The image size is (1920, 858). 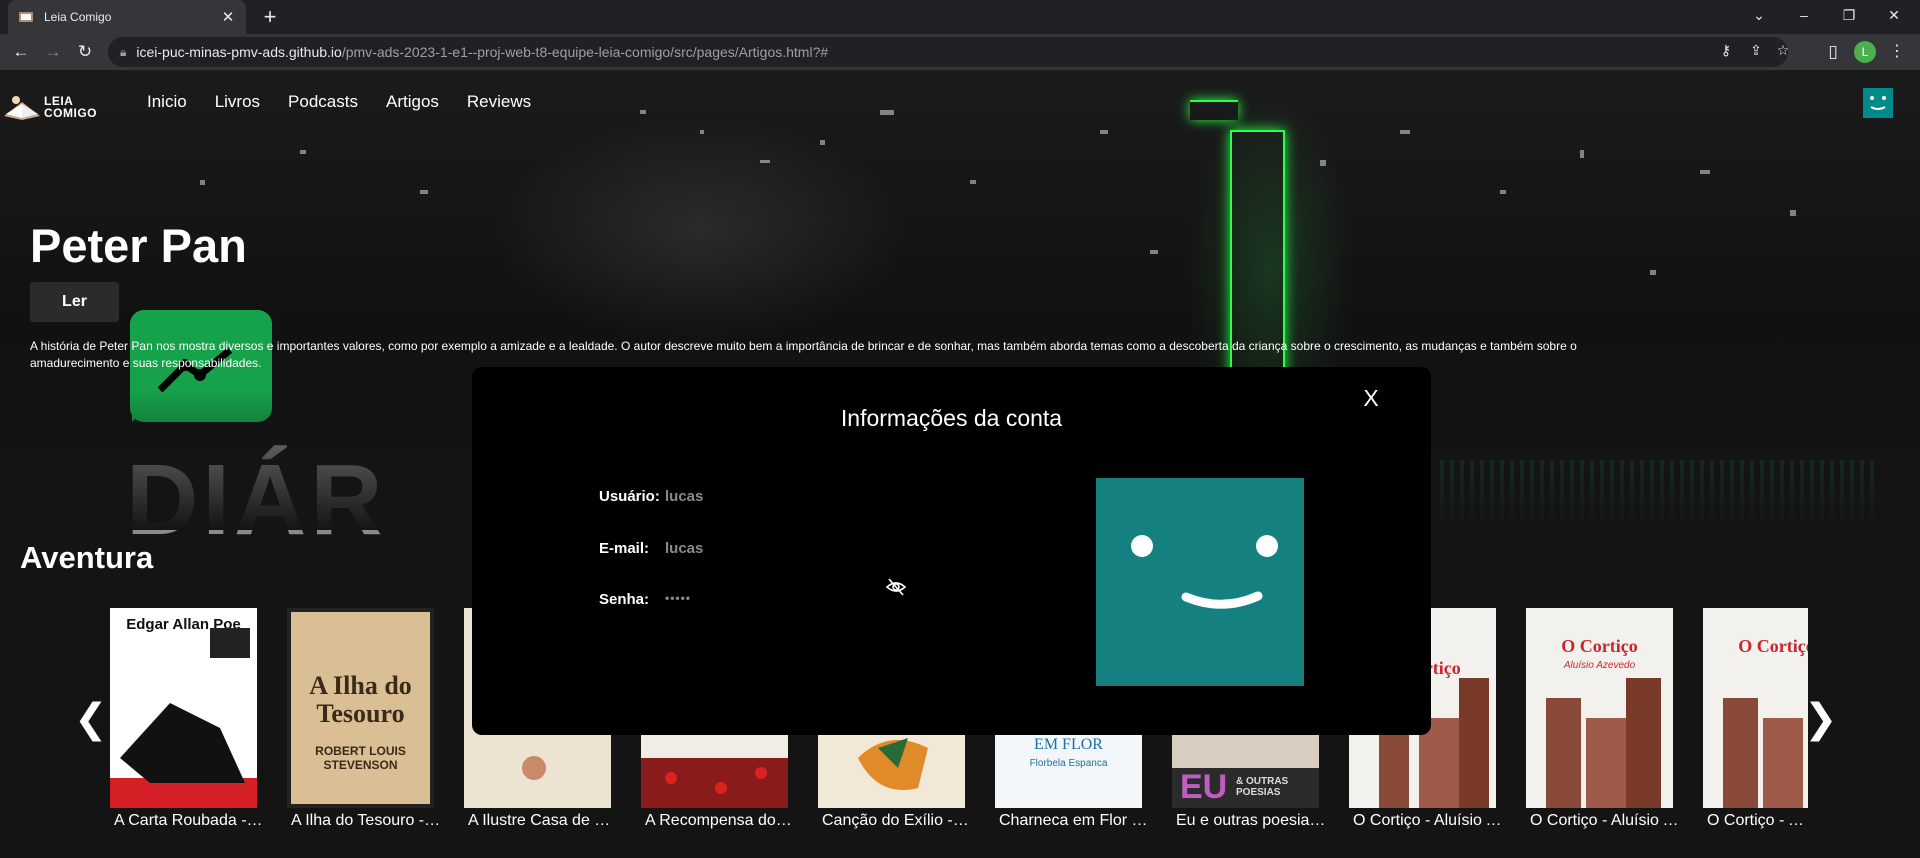 What do you see at coordinates (1849, 15) in the screenshot?
I see `restore-icon: ❐` at bounding box center [1849, 15].